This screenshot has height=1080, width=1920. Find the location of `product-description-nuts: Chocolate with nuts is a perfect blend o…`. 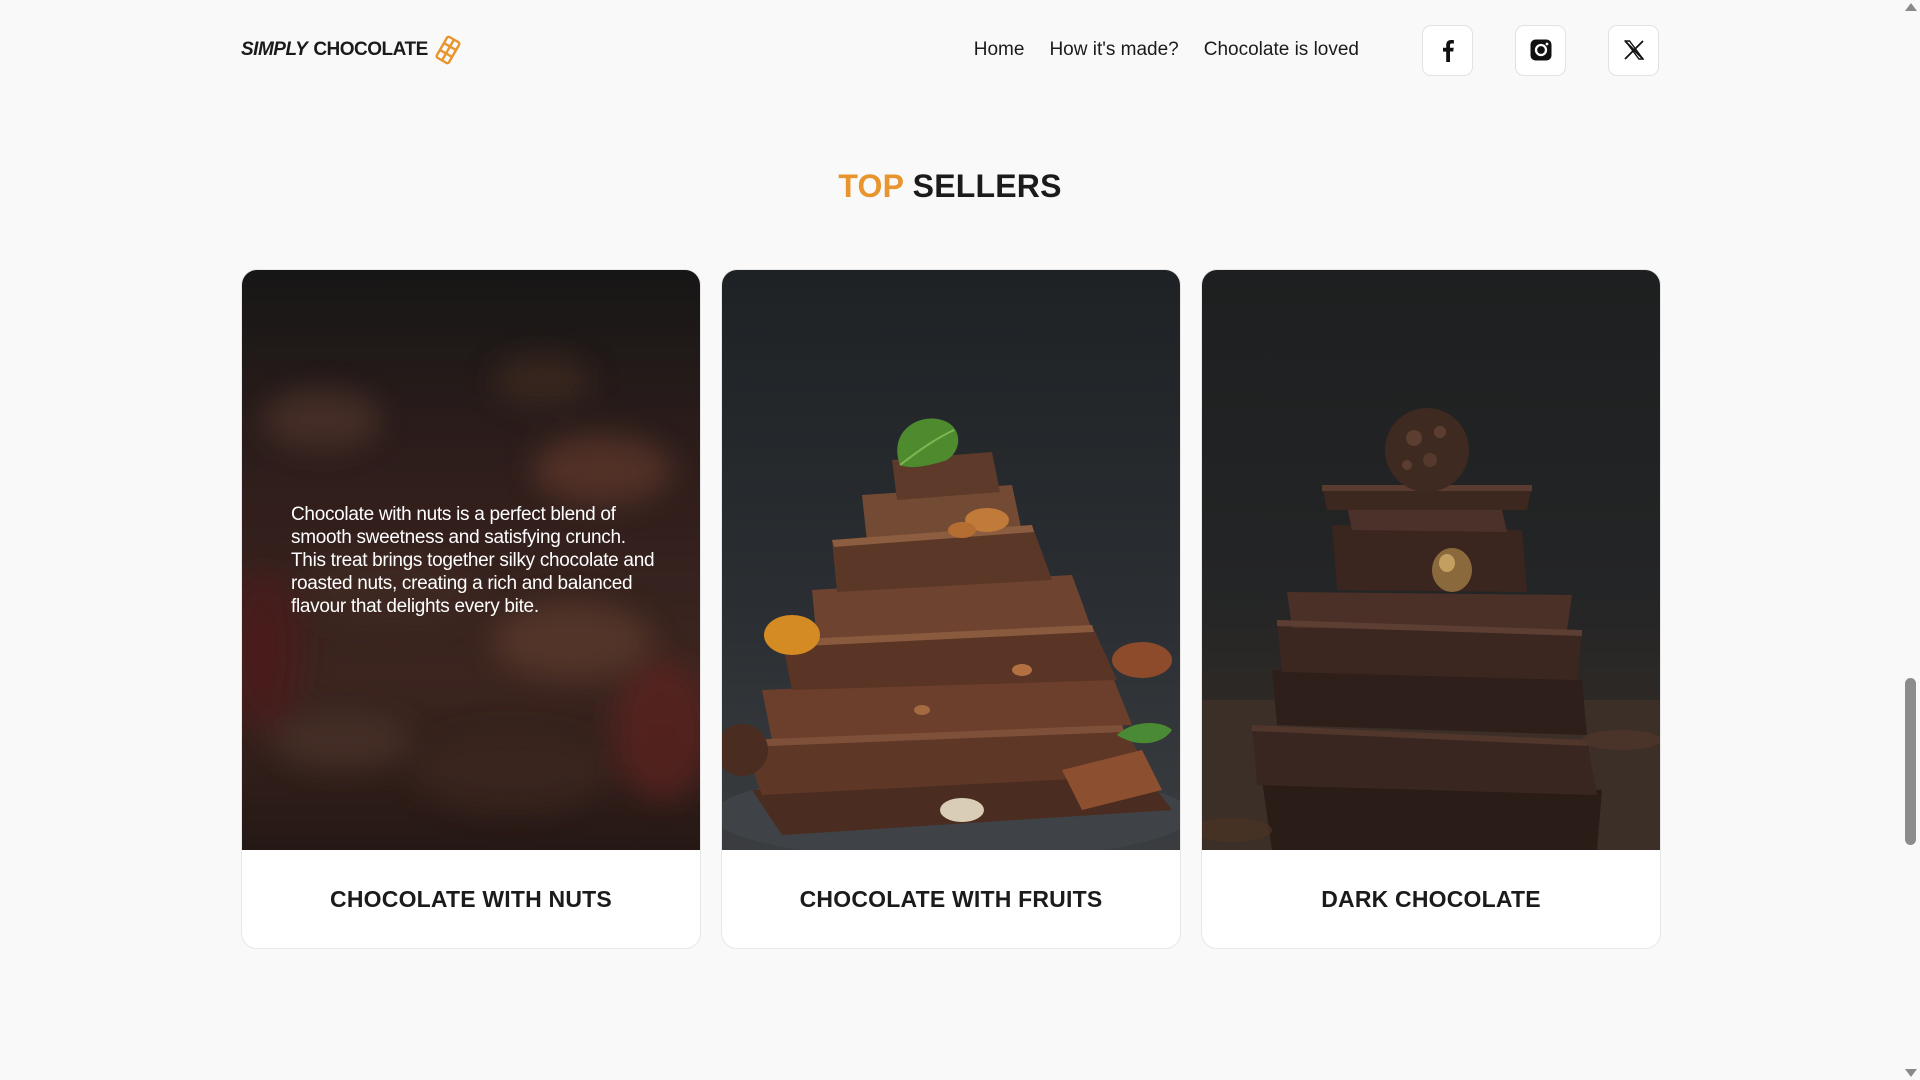

product-description-nuts: Chocolate with nuts is a perfect blend o… is located at coordinates (473, 560).